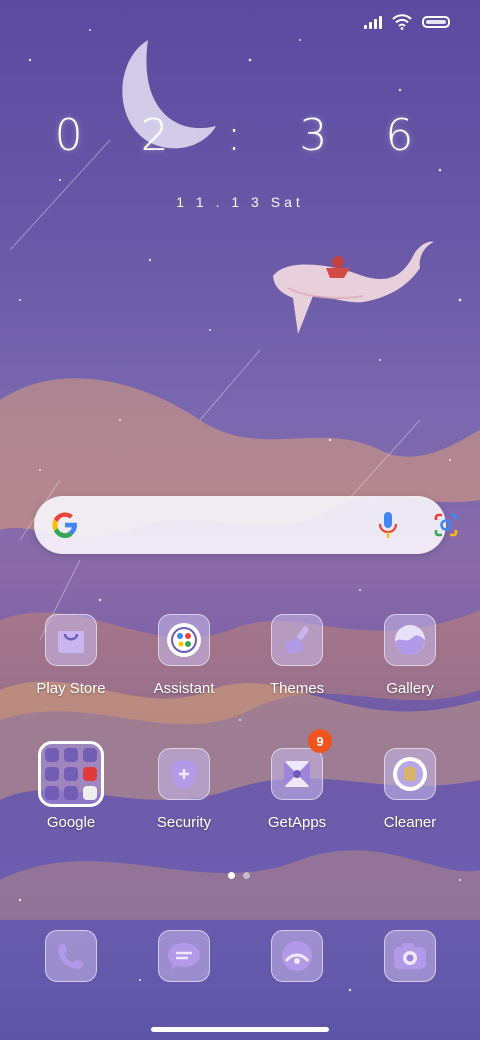  What do you see at coordinates (71, 688) in the screenshot?
I see `app-label: Play Store` at bounding box center [71, 688].